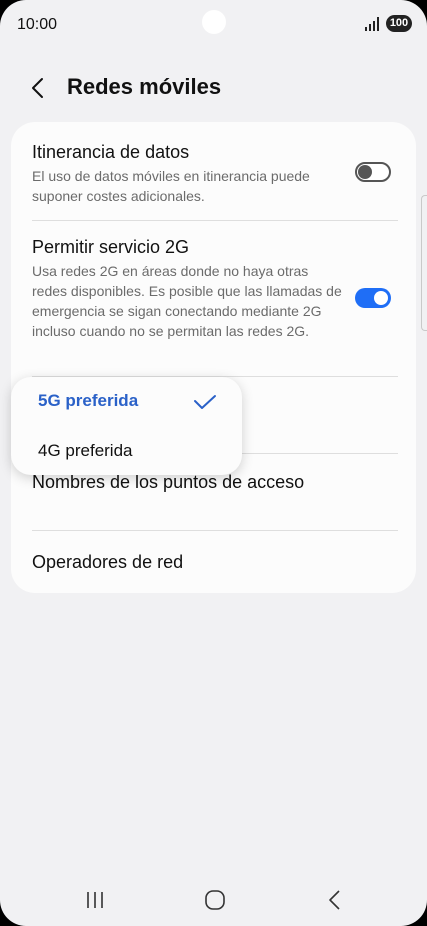 This screenshot has height=926, width=427. Describe the element at coordinates (373, 172) in the screenshot. I see `roaming-toggle` at that location.